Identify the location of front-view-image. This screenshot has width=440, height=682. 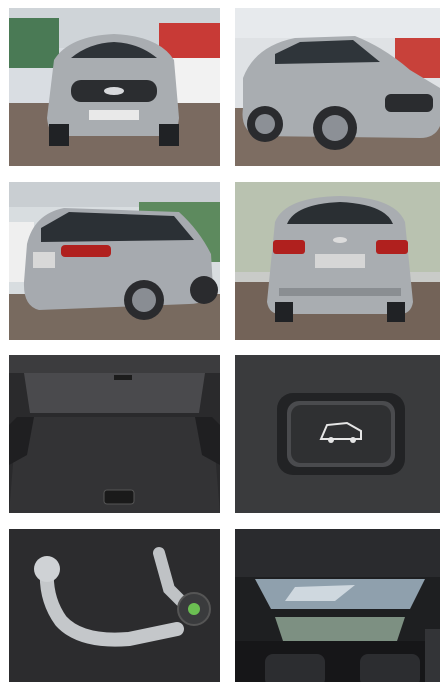
(114, 87).